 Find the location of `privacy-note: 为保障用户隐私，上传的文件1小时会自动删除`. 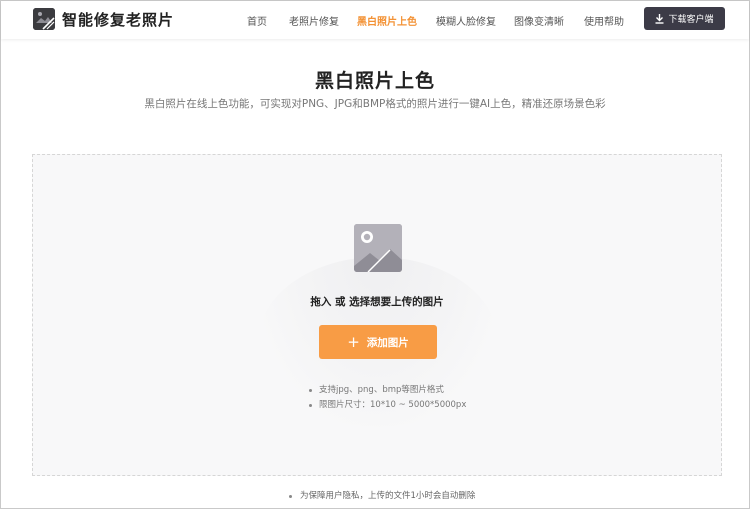

privacy-note: 为保障用户隐私，上传的文件1小时会自动删除 is located at coordinates (382, 495).